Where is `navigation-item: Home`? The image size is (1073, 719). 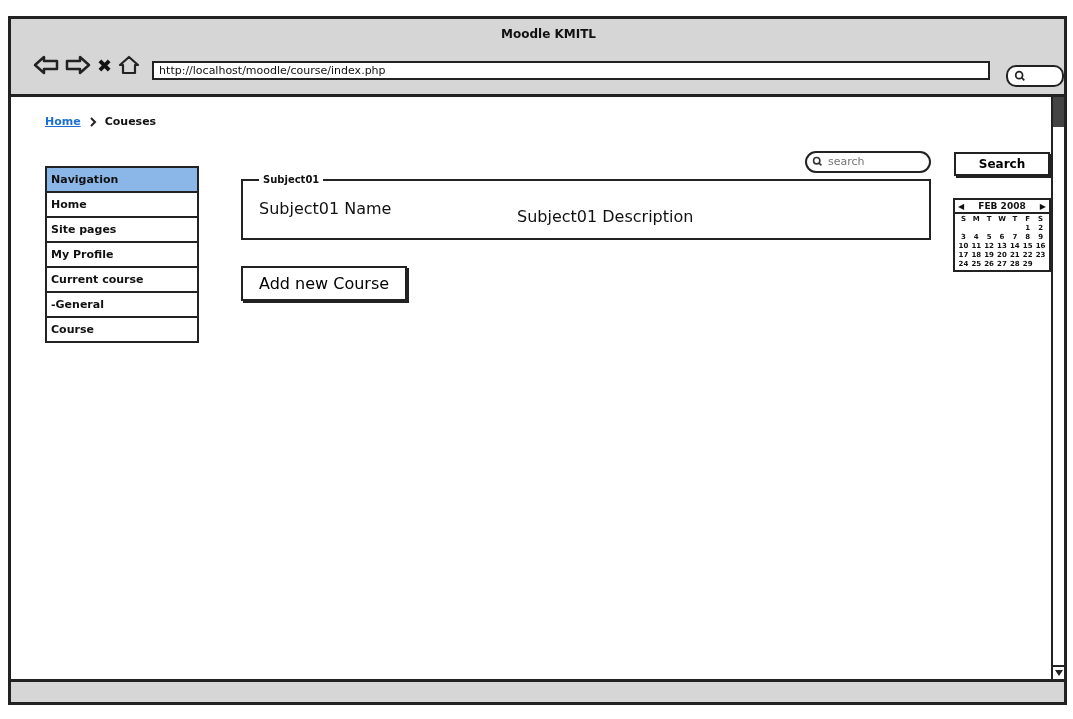 navigation-item: Home is located at coordinates (122, 205).